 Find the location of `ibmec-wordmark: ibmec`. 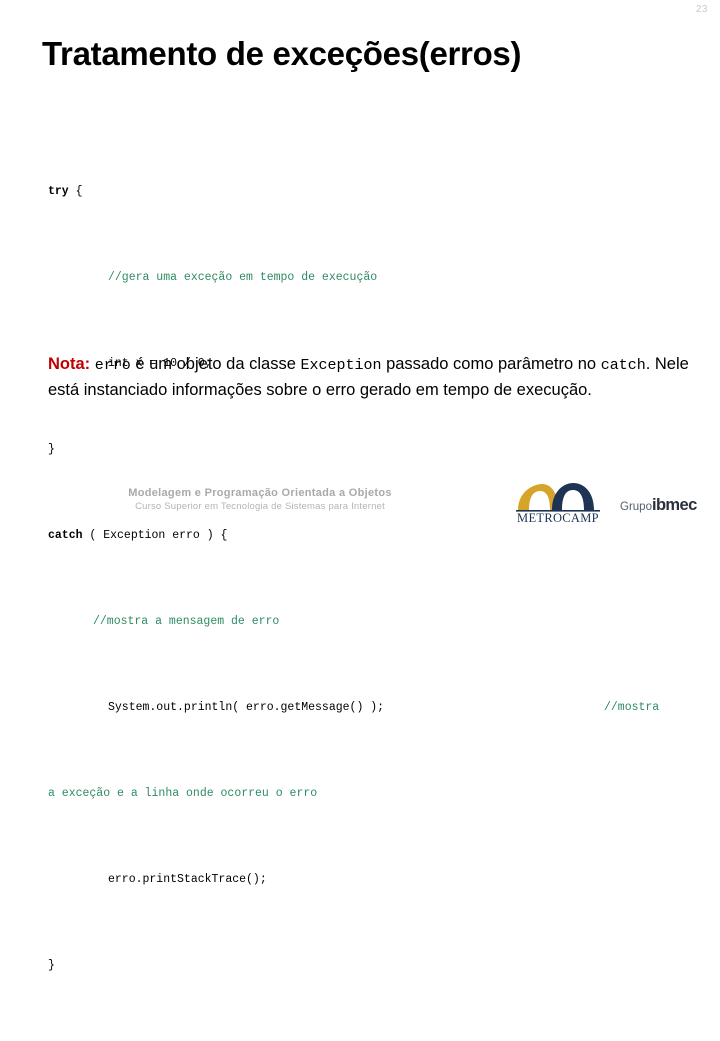

ibmec-wordmark: ibmec is located at coordinates (674, 505).